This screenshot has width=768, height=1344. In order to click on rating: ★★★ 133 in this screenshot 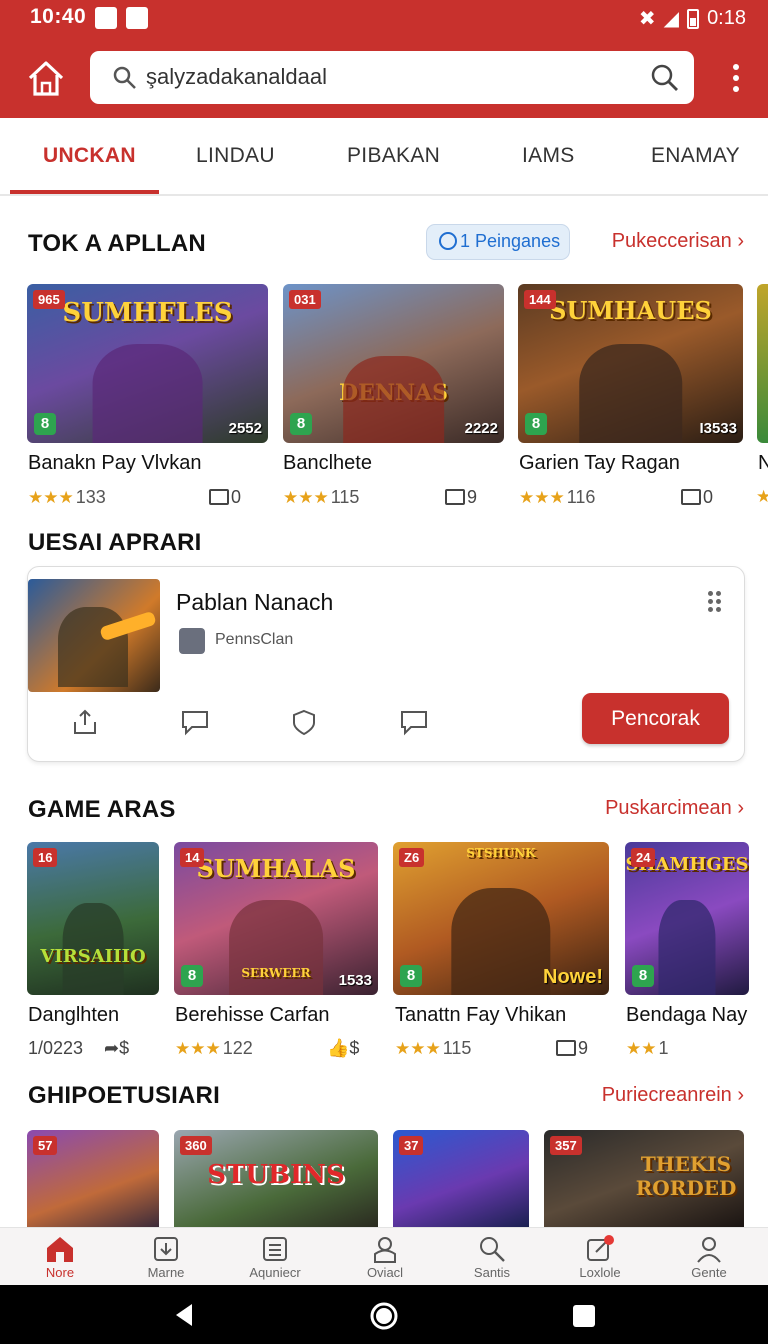, I will do `click(67, 497)`.